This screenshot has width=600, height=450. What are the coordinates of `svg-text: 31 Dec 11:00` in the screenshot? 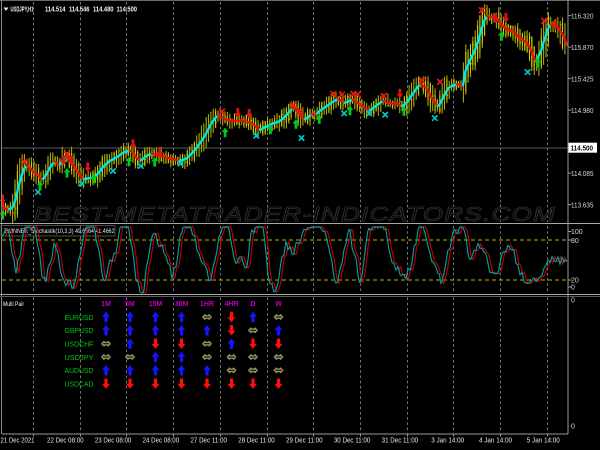 It's located at (400, 441).